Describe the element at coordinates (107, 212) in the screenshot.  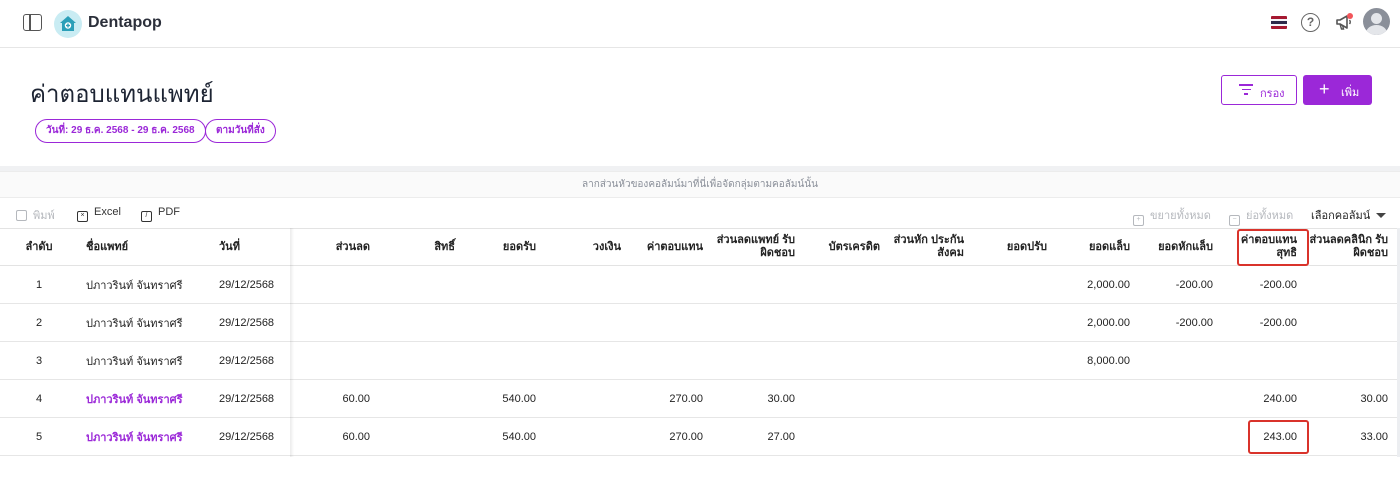
I see `excel-label: Excel` at that location.